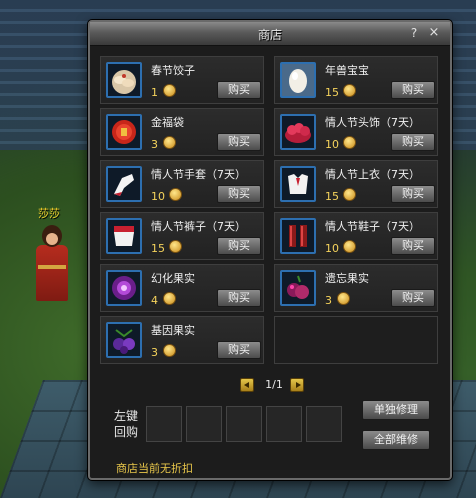  What do you see at coordinates (173, 70) in the screenshot?
I see `item-name: 春节饺子` at bounding box center [173, 70].